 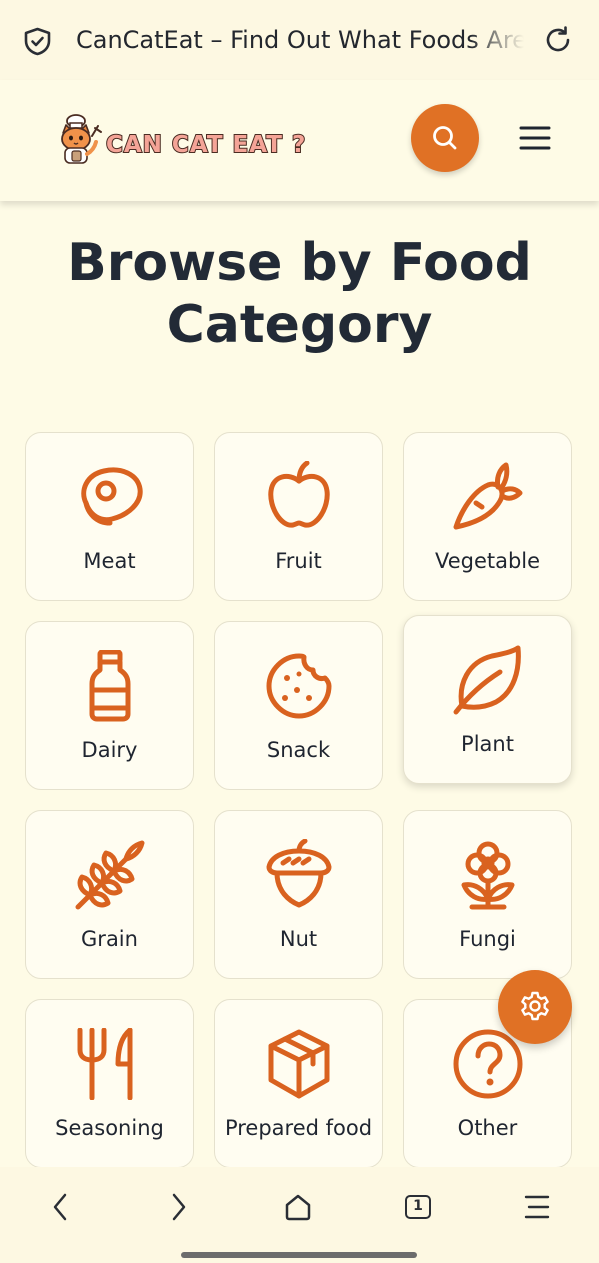 What do you see at coordinates (109, 939) in the screenshot?
I see `category-label: Grain` at bounding box center [109, 939].